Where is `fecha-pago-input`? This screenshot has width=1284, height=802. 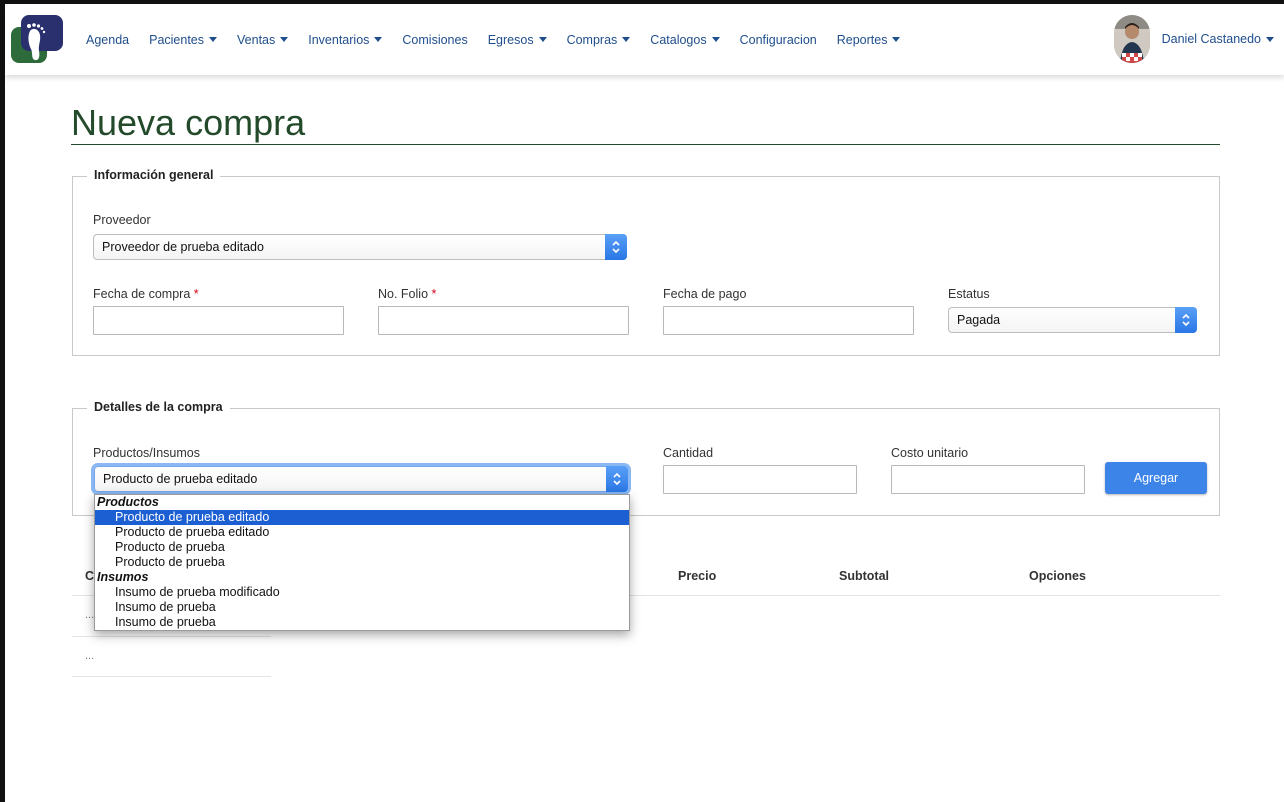
fecha-pago-input is located at coordinates (788, 320).